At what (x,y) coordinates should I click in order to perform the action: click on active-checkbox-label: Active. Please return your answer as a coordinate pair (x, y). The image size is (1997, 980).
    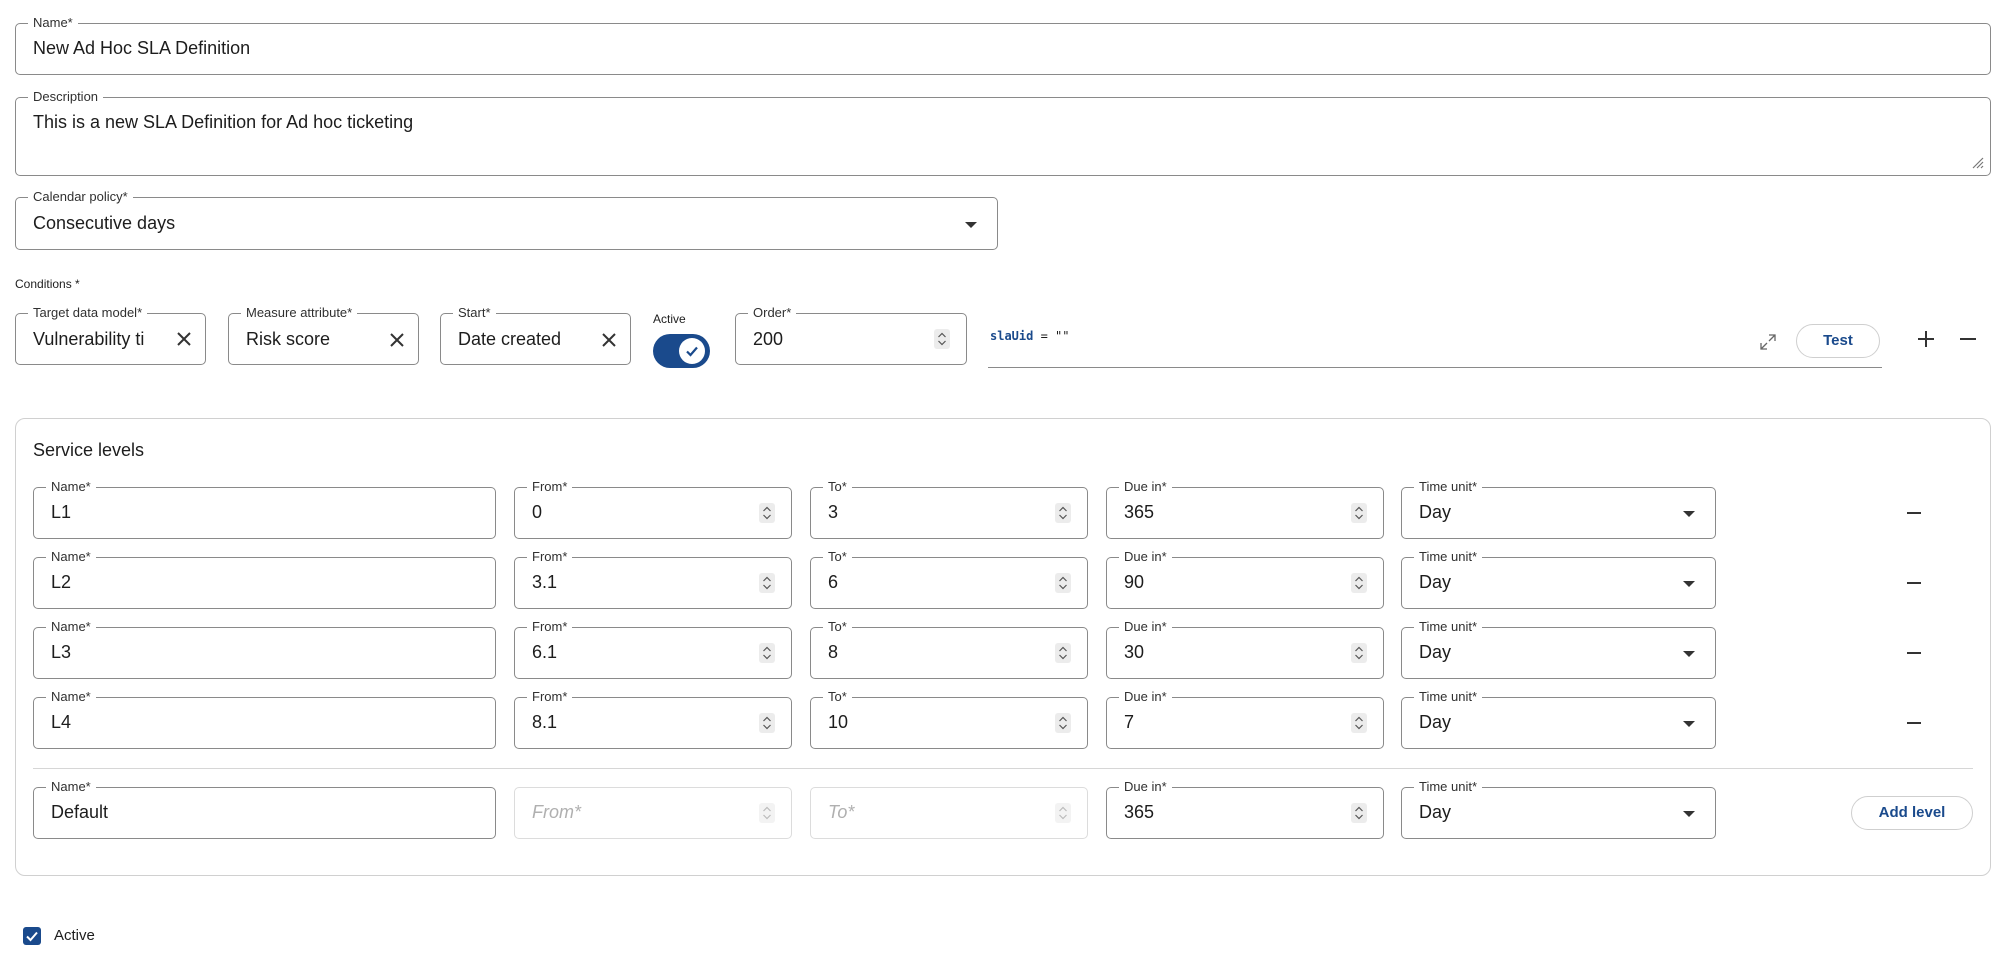
    Looking at the image, I should click on (74, 935).